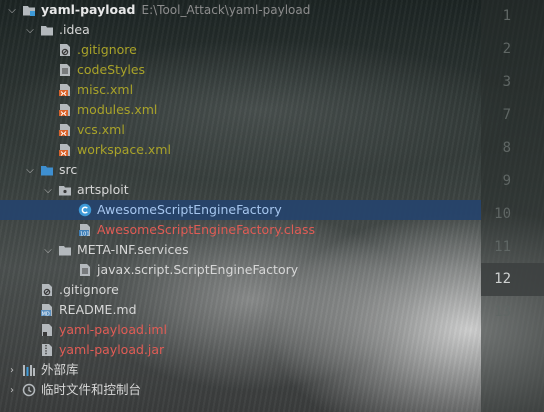  I want to click on editor-gutter: 1 2 3 7 8 9 10 11 12 13, so click(512, 206).